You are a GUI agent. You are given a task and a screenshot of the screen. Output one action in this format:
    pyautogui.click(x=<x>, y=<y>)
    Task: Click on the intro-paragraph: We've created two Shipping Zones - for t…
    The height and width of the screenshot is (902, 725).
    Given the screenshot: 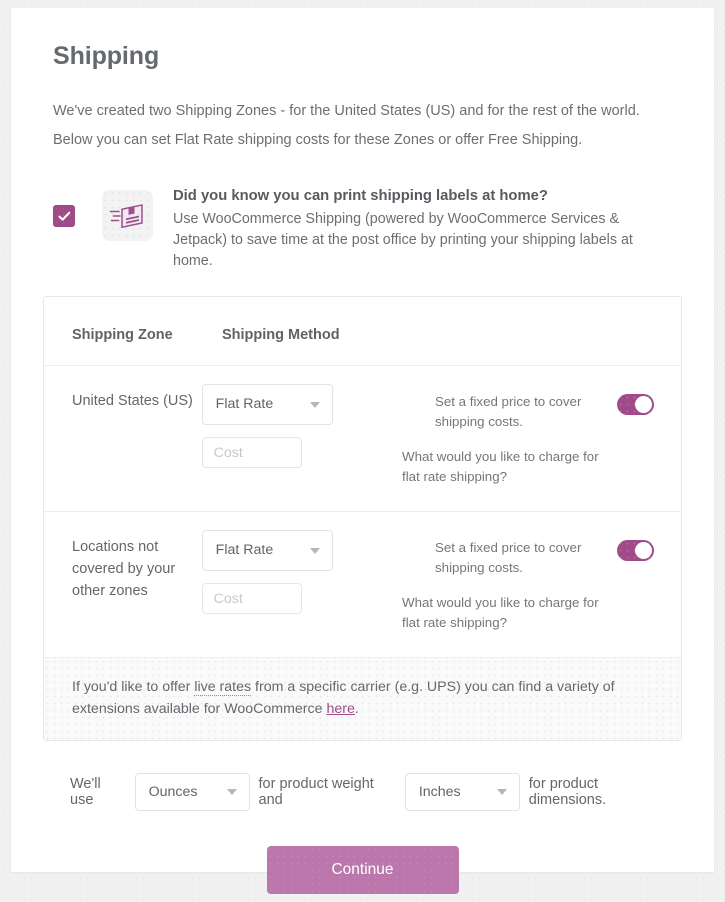 What is the action you would take?
    pyautogui.click(x=346, y=125)
    